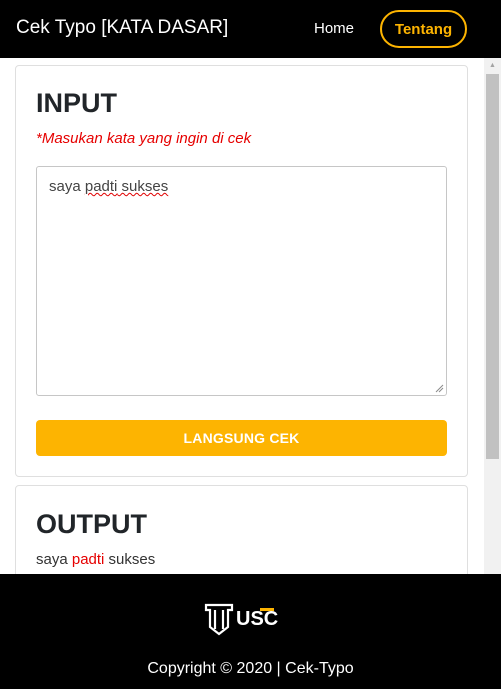 This screenshot has height=689, width=501. What do you see at coordinates (122, 28) in the screenshot?
I see `brand-title: Cek Typo [KATA DASAR]` at bounding box center [122, 28].